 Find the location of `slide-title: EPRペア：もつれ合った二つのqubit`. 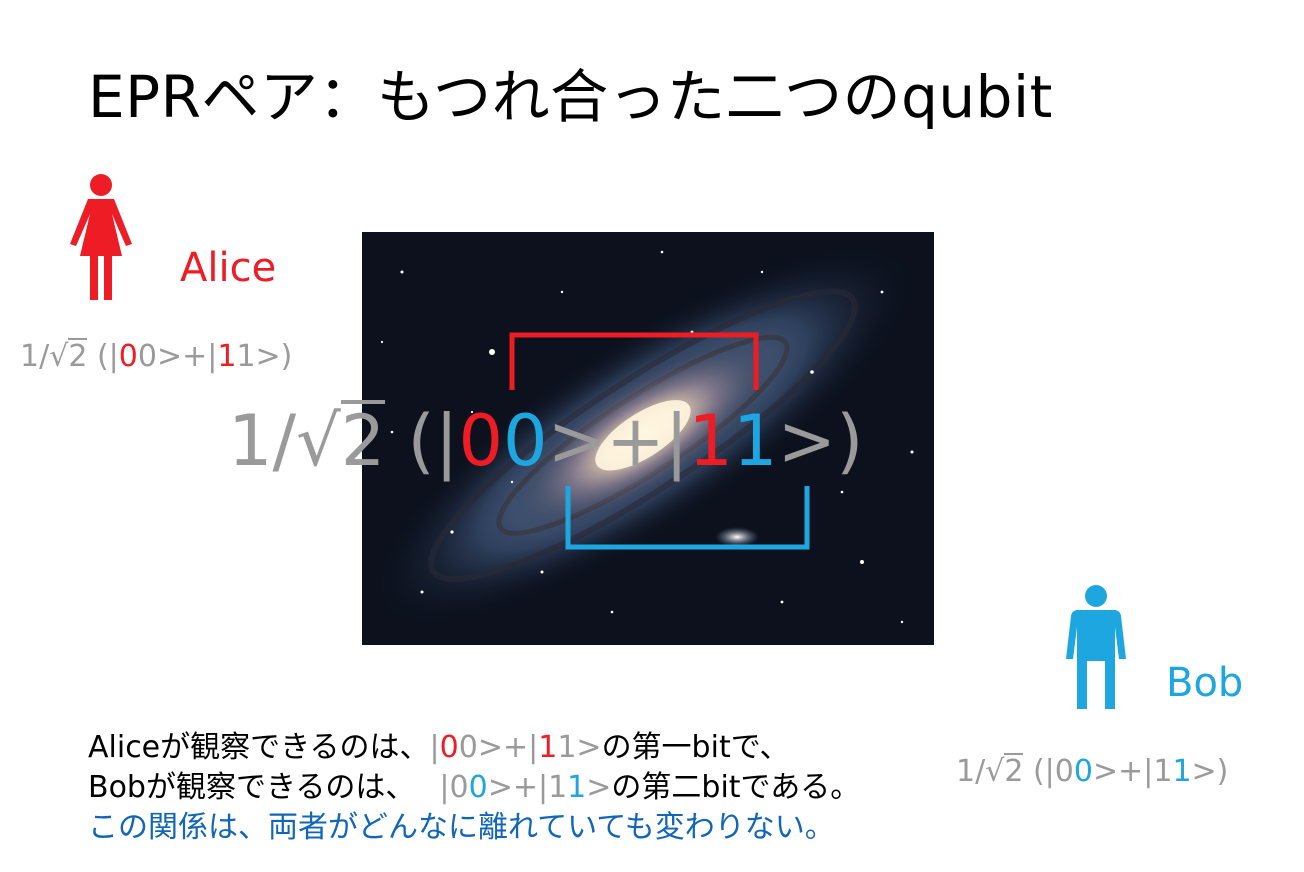

slide-title: EPRペア：もつれ合った二つのqubit is located at coordinates (570, 97).